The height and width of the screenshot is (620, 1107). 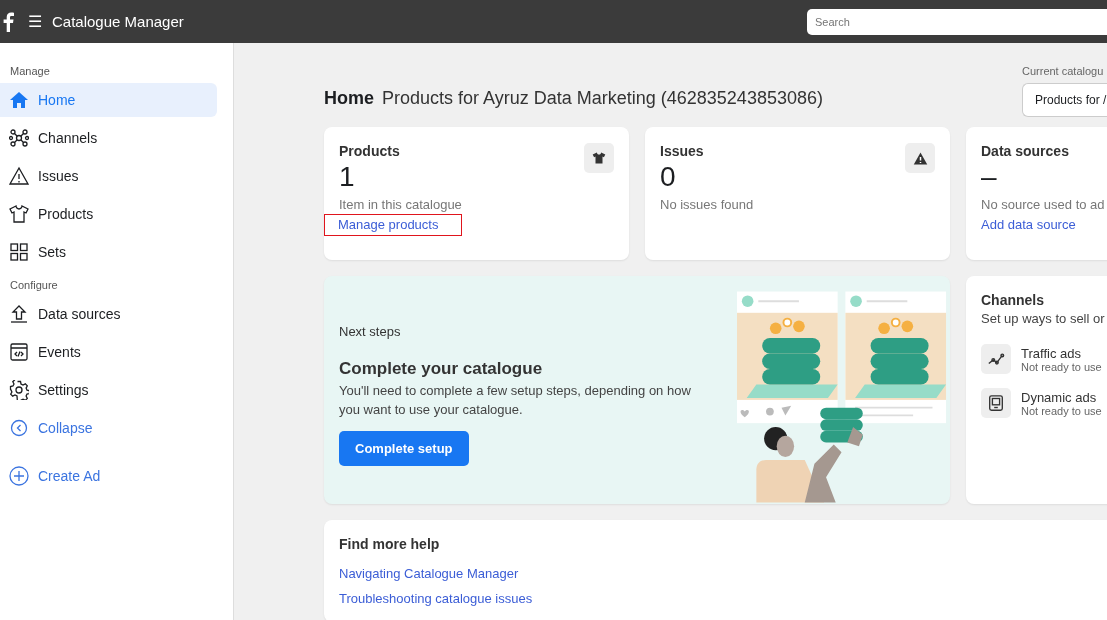 What do you see at coordinates (19, 428) in the screenshot?
I see `chevron-circle-icon` at bounding box center [19, 428].